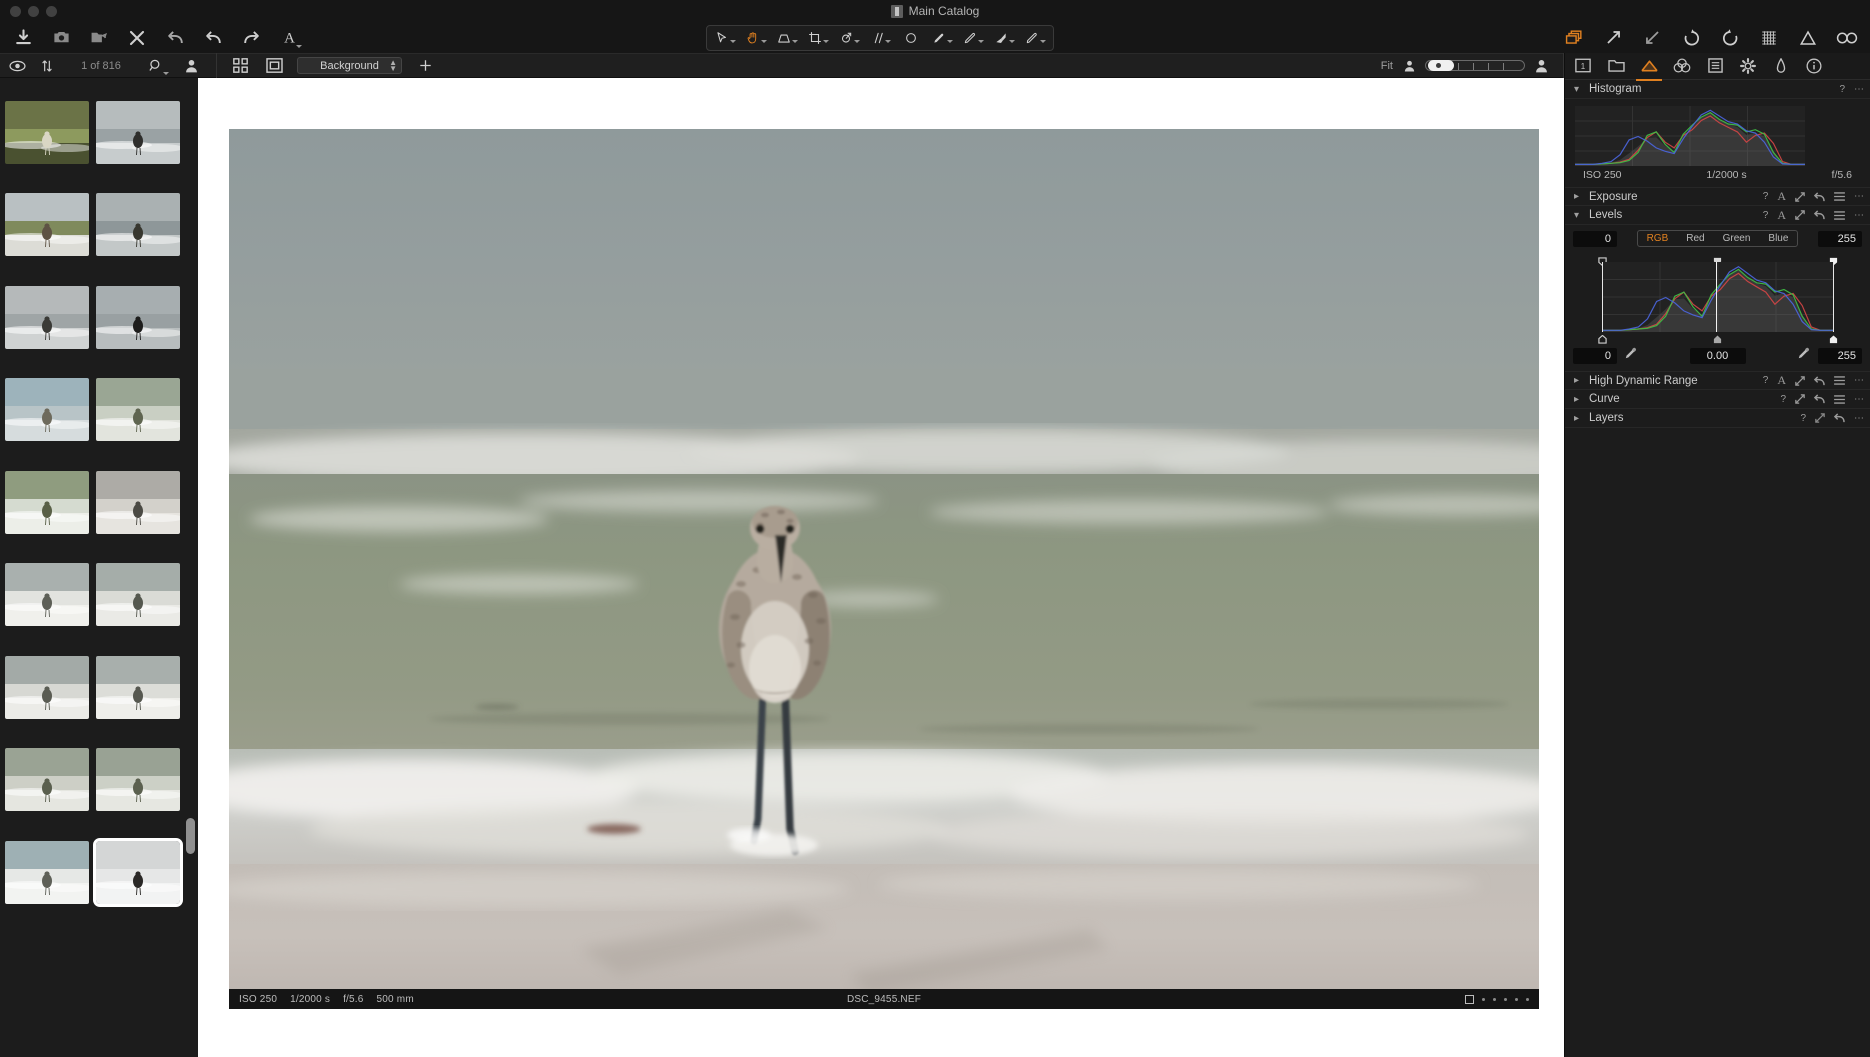  What do you see at coordinates (240, 66) in the screenshot?
I see `grid-view-icon` at bounding box center [240, 66].